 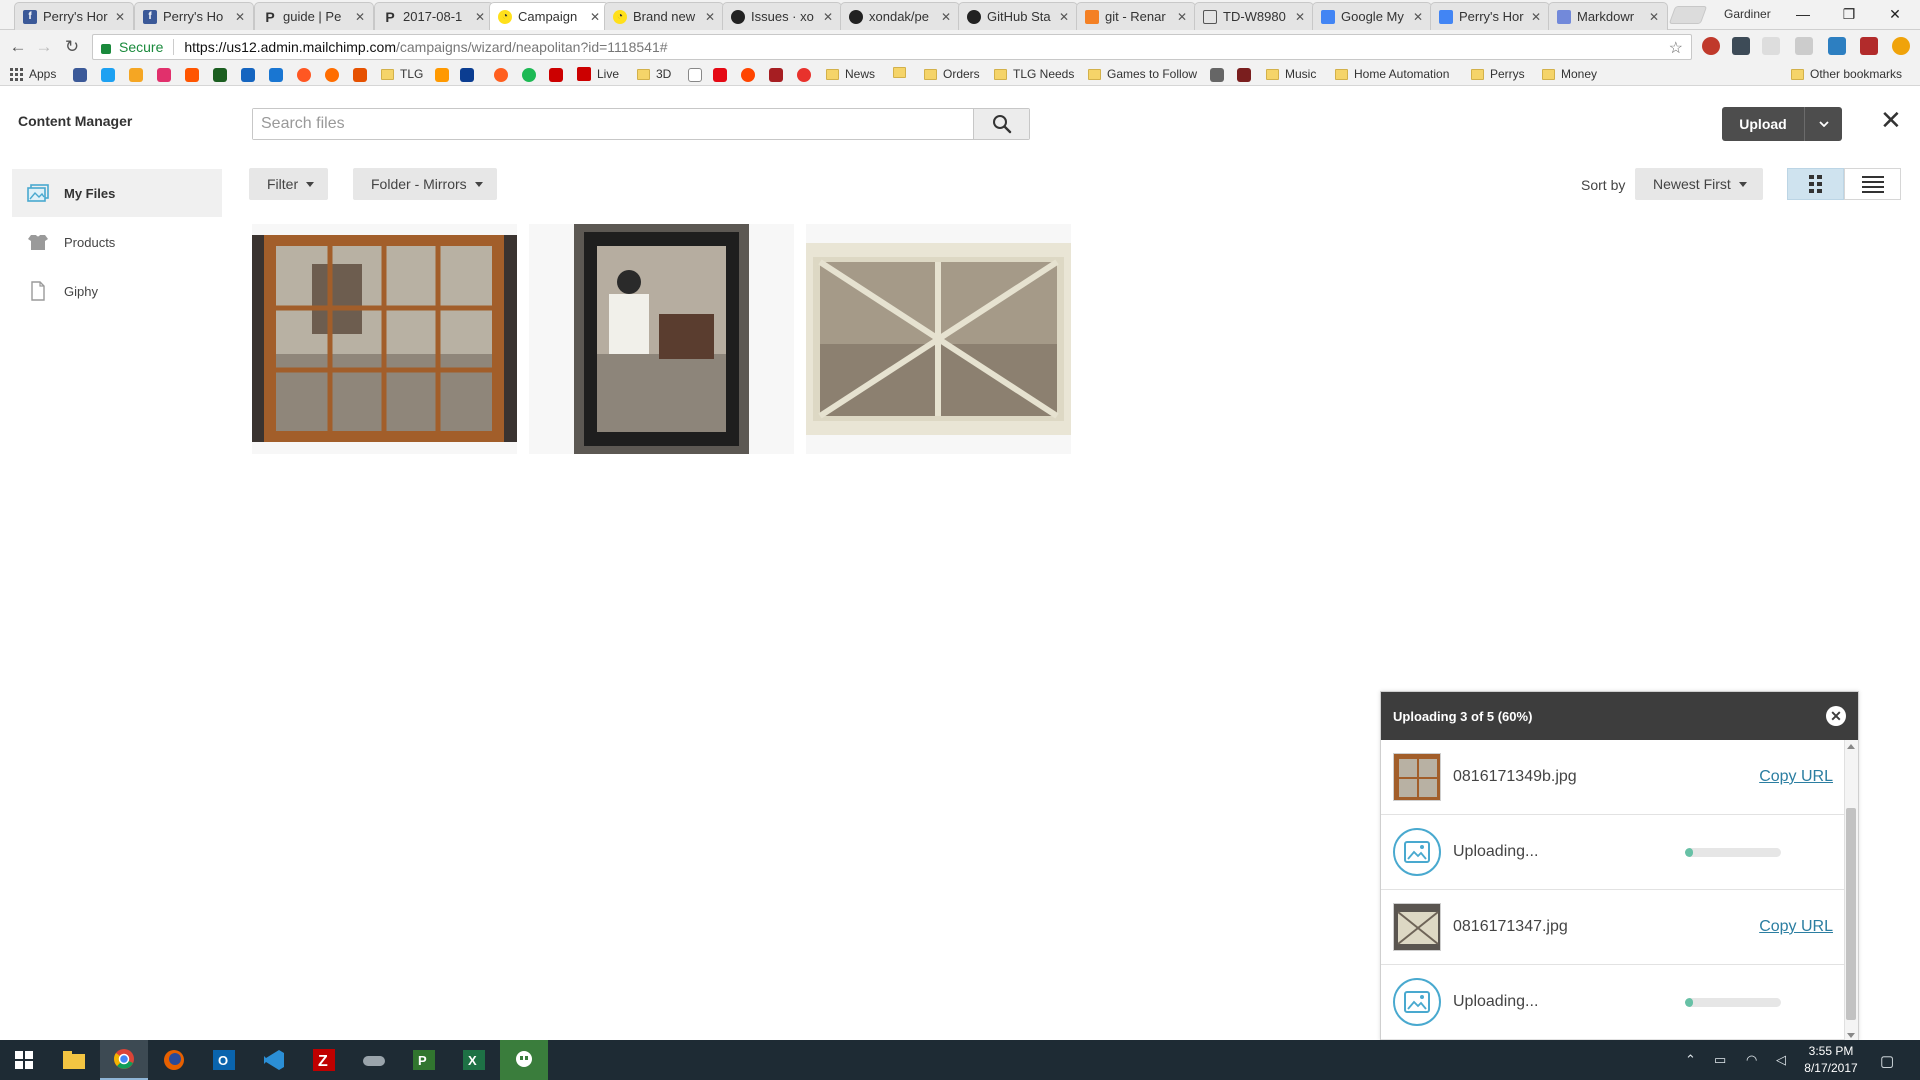 What do you see at coordinates (1747, 14) in the screenshot?
I see `profile-name: Gardiner` at bounding box center [1747, 14].